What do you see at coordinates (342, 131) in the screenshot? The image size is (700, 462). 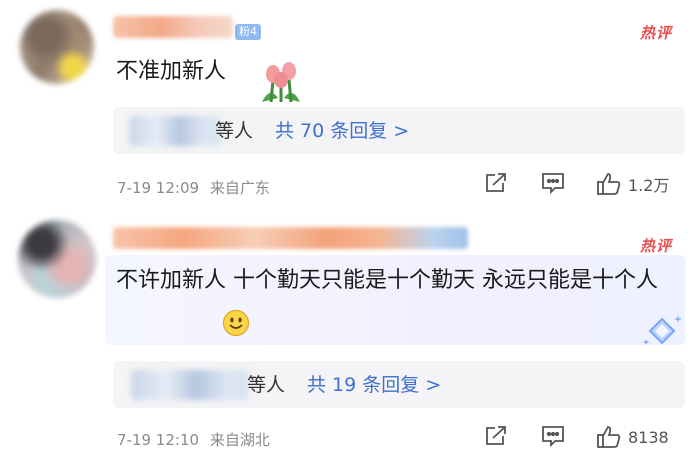 I see `reply-count-link: 共 70 条回复 >` at bounding box center [342, 131].